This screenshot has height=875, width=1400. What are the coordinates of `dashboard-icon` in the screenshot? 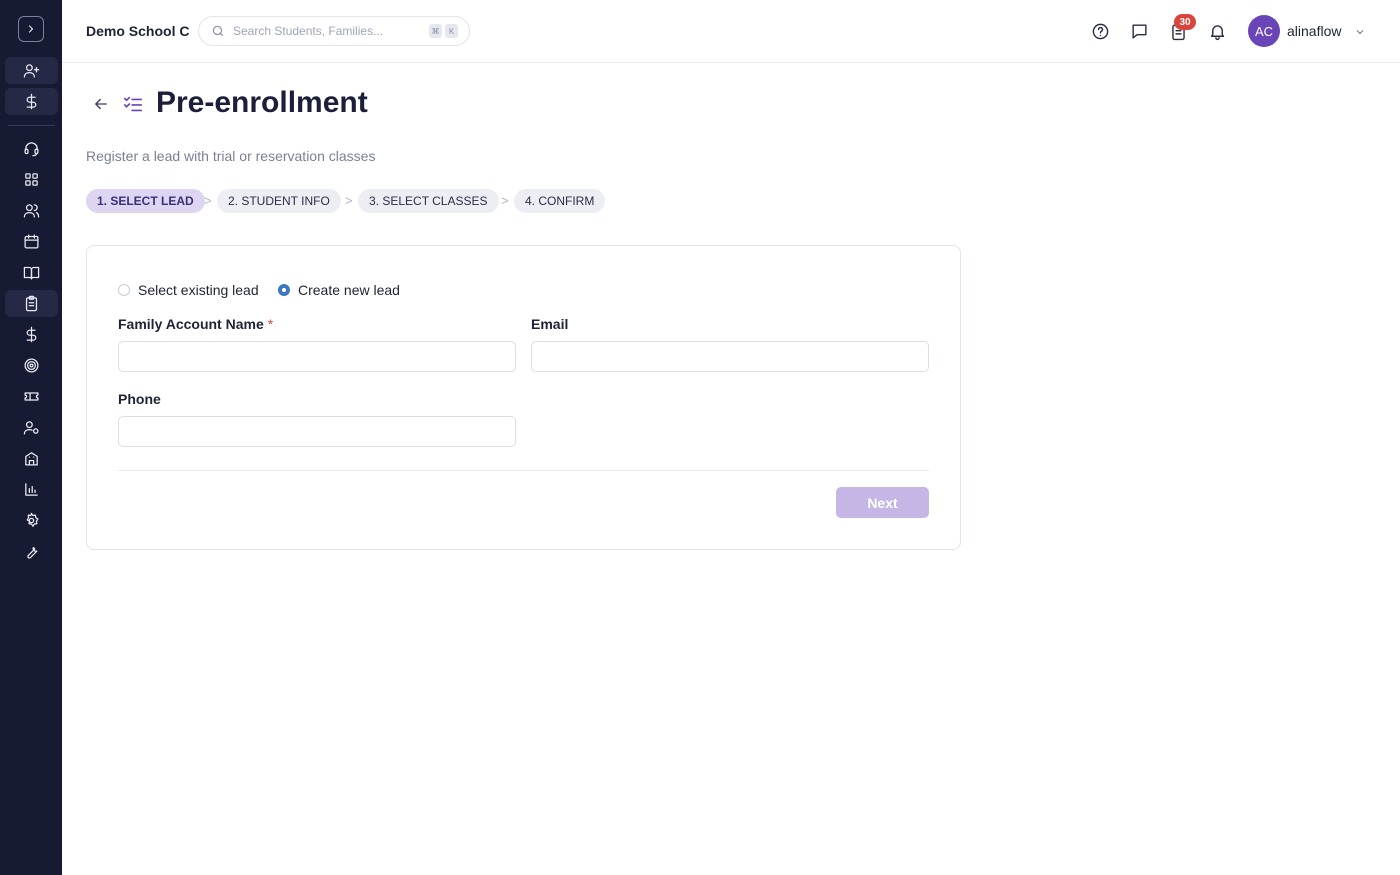 It's located at (31, 179).